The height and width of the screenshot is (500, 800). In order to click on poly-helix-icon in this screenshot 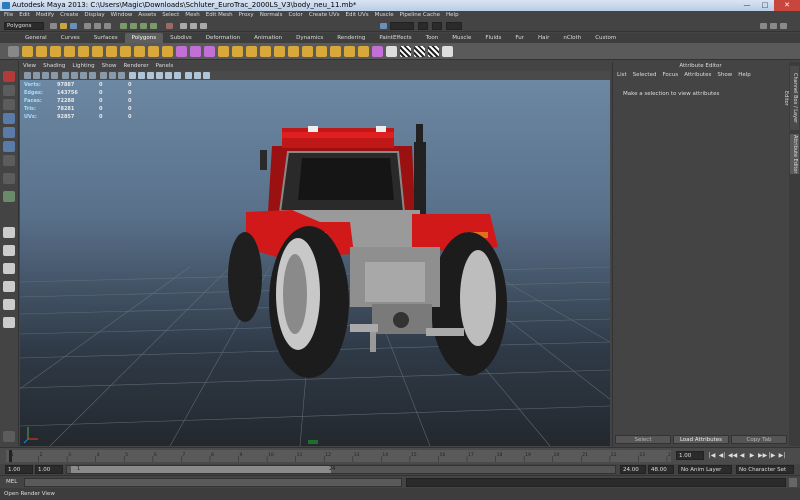, I will do `click(153, 51)`.